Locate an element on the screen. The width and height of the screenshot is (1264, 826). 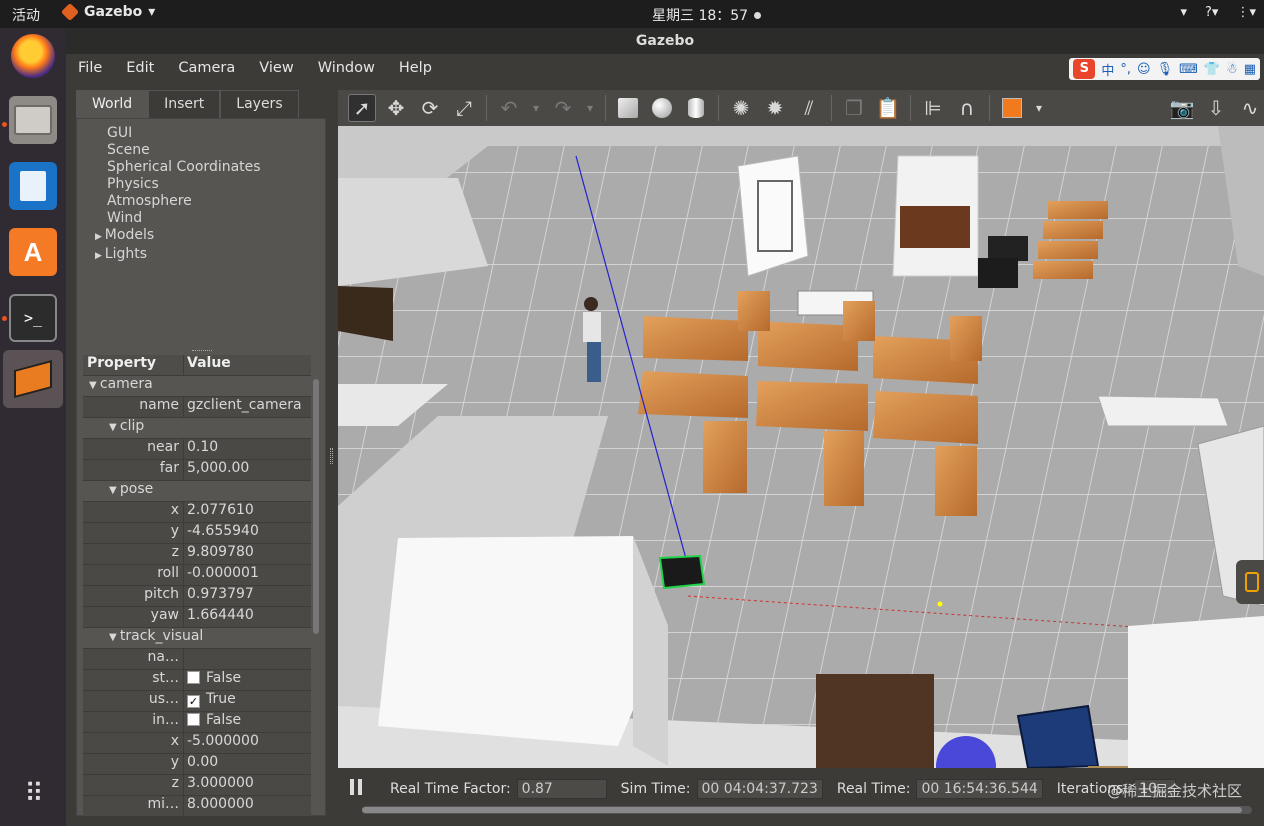
ime-toolbar: S 中 °, ☺ 🎙 ⌨ 👕 ☃ ▦ is located at coordinates (1164, 69).